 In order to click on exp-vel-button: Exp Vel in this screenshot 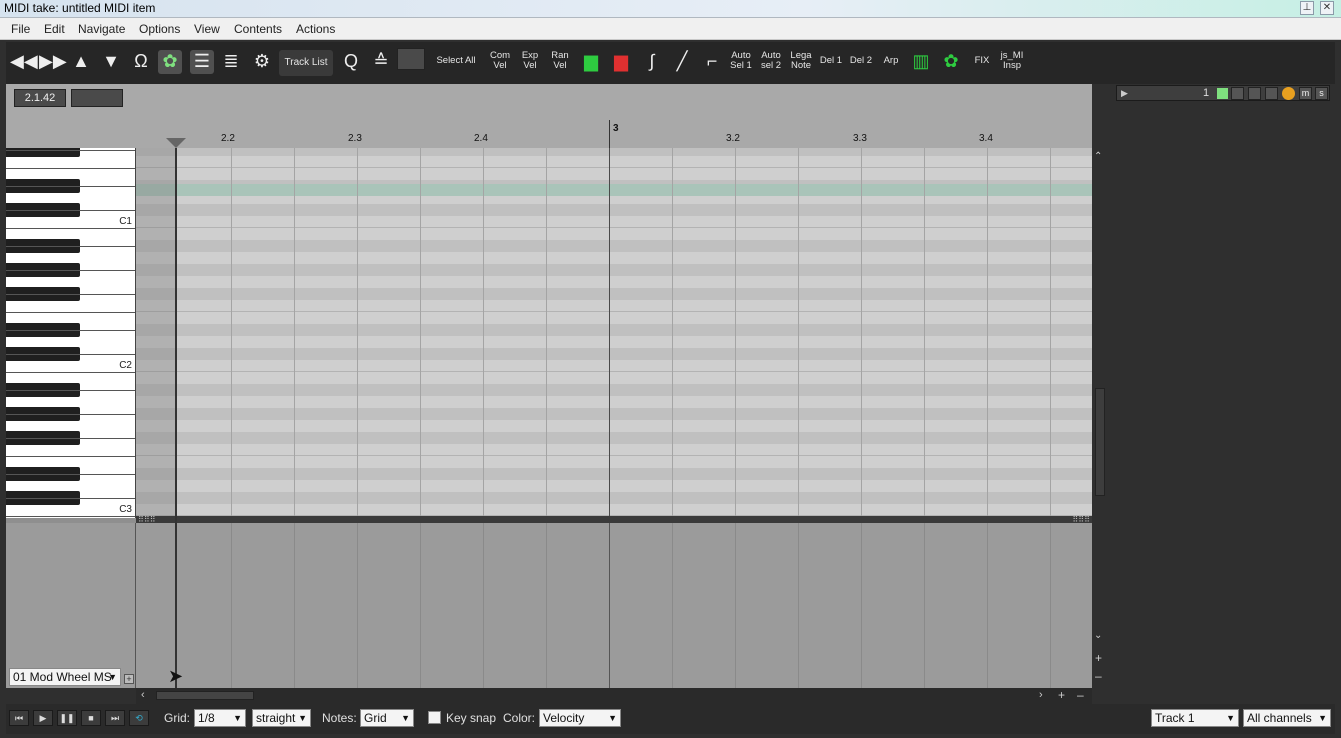, I will do `click(530, 61)`.